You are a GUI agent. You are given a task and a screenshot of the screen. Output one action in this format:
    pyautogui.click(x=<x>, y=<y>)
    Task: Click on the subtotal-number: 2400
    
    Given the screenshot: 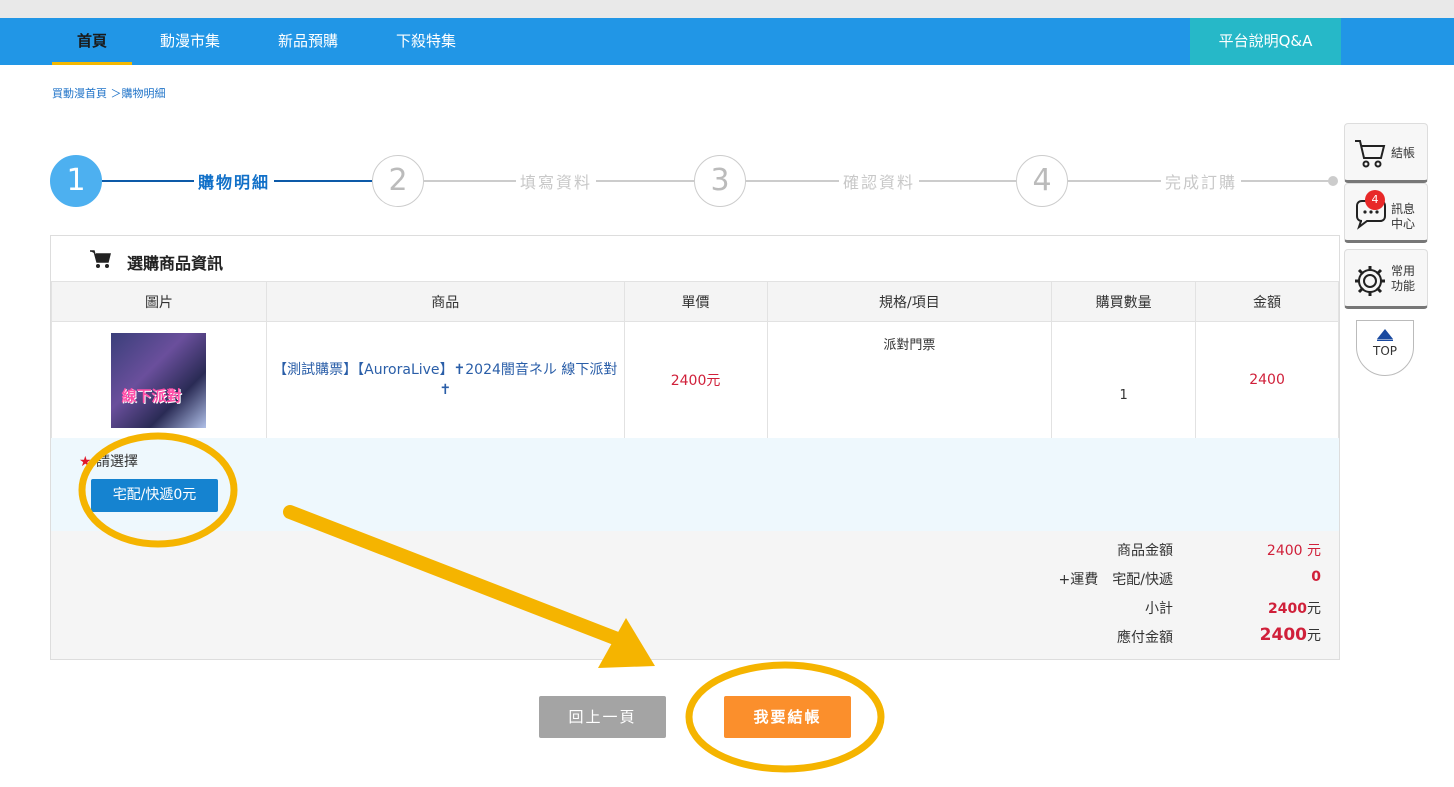 What is the action you would take?
    pyautogui.click(x=1287, y=609)
    